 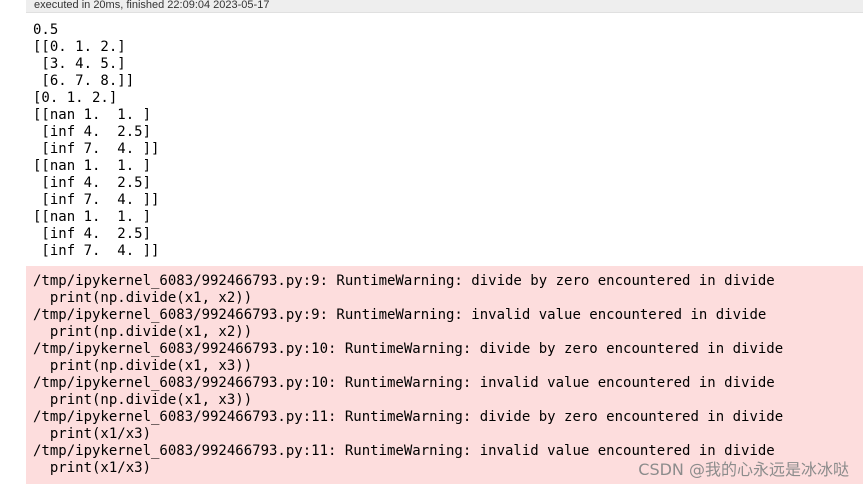 What do you see at coordinates (79, 64) in the screenshot?
I see `stdout-line: [3. 4. 5.]` at bounding box center [79, 64].